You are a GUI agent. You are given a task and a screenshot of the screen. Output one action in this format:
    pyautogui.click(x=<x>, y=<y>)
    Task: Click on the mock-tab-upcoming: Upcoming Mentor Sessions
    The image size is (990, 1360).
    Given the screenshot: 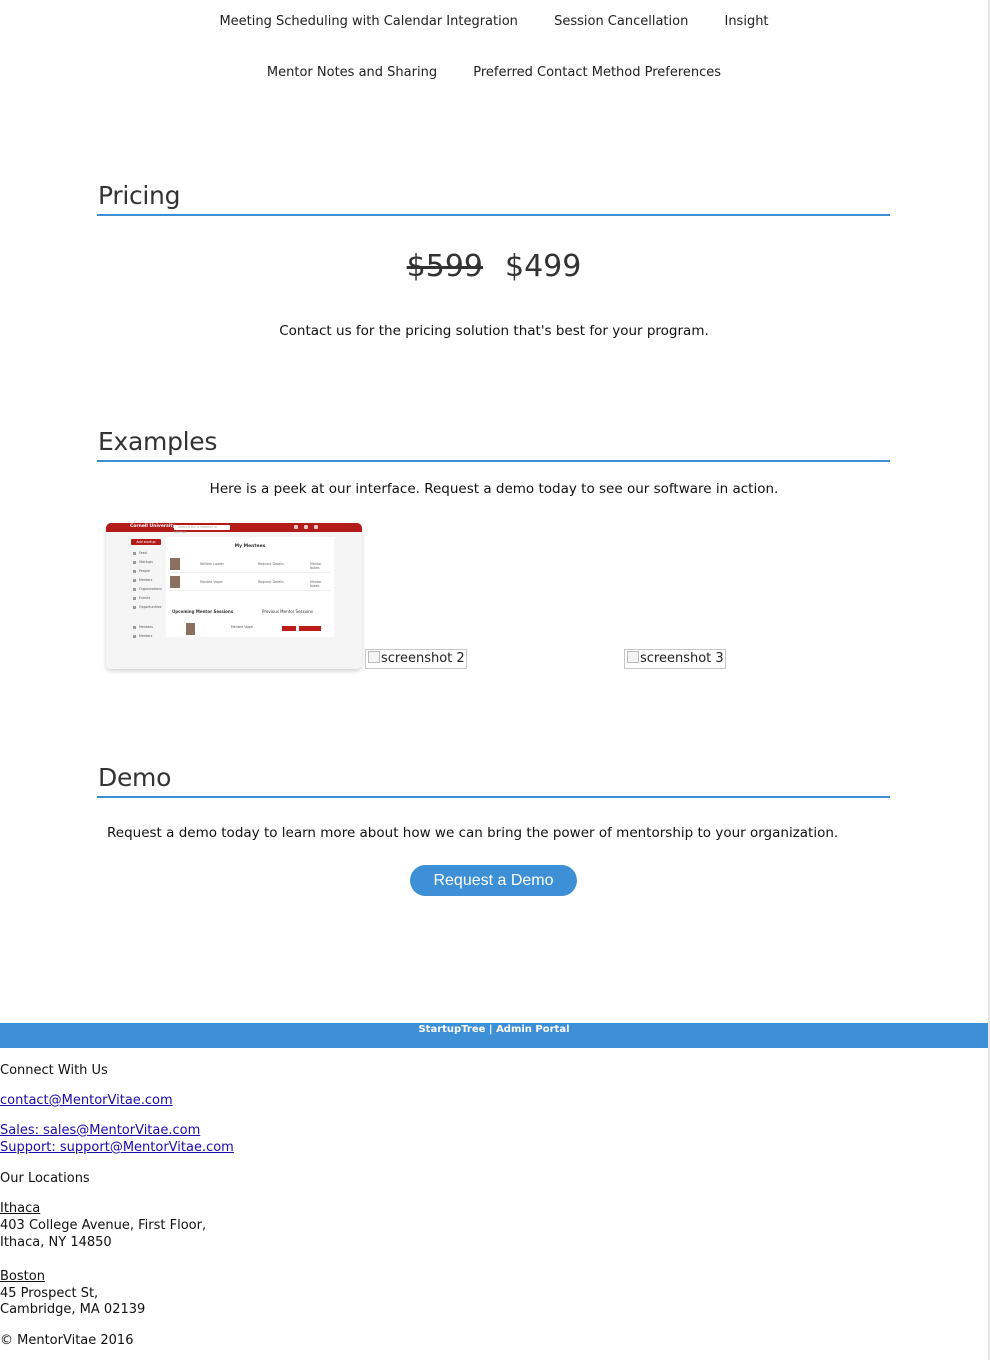 What is the action you would take?
    pyautogui.click(x=203, y=611)
    